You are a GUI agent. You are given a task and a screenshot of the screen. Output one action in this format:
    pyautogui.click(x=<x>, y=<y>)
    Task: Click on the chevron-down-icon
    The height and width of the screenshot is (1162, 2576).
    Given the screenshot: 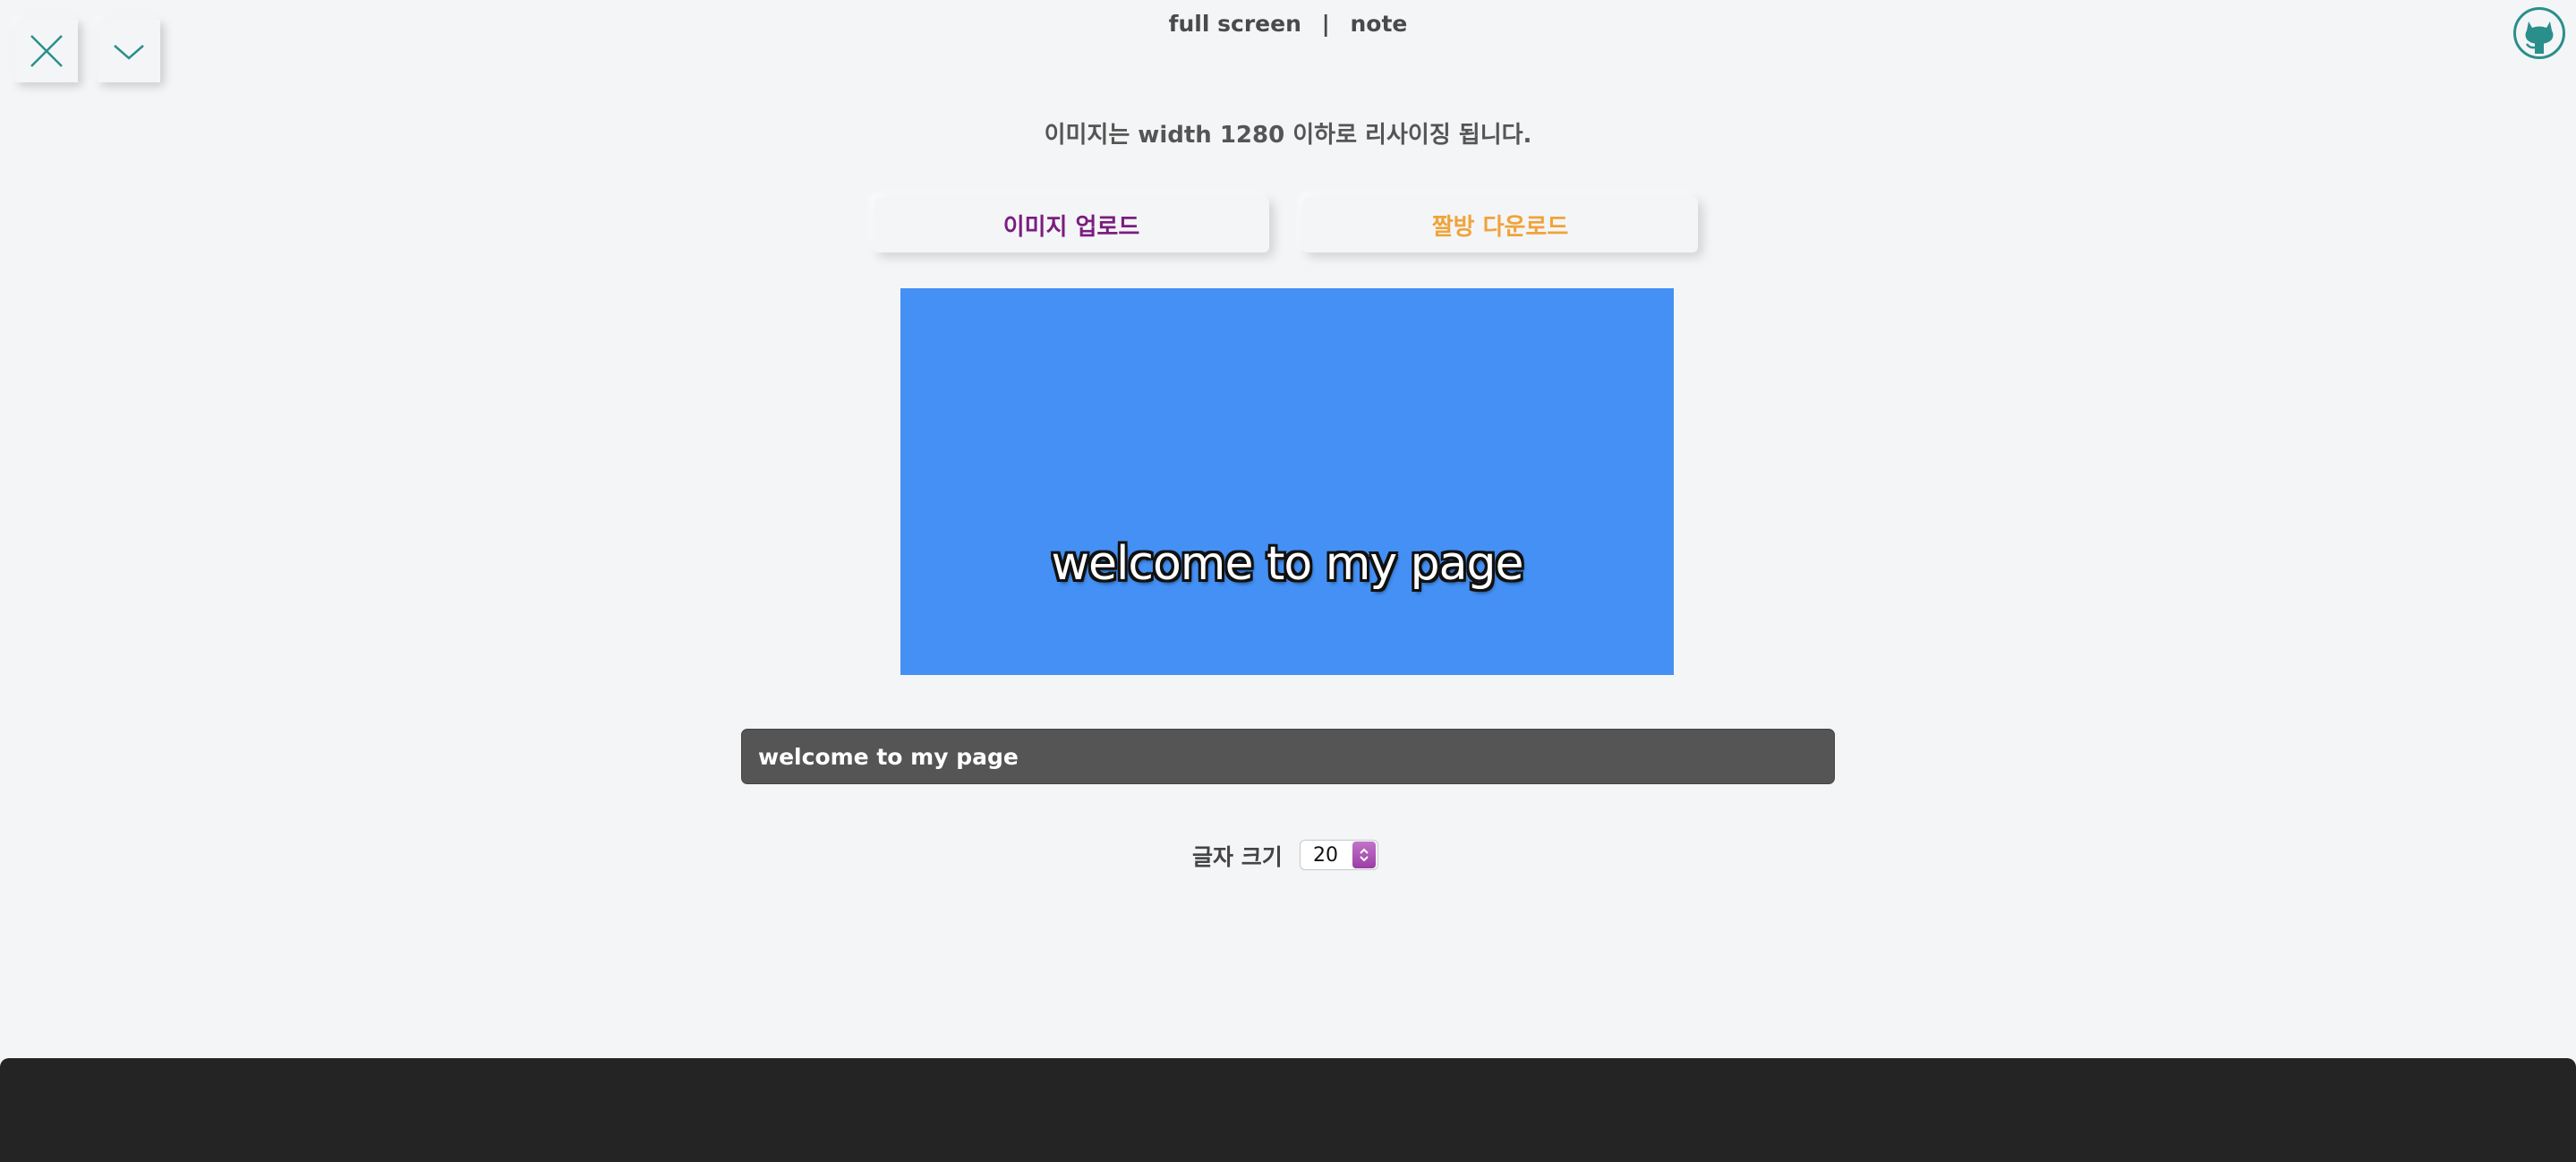 What is the action you would take?
    pyautogui.click(x=129, y=52)
    